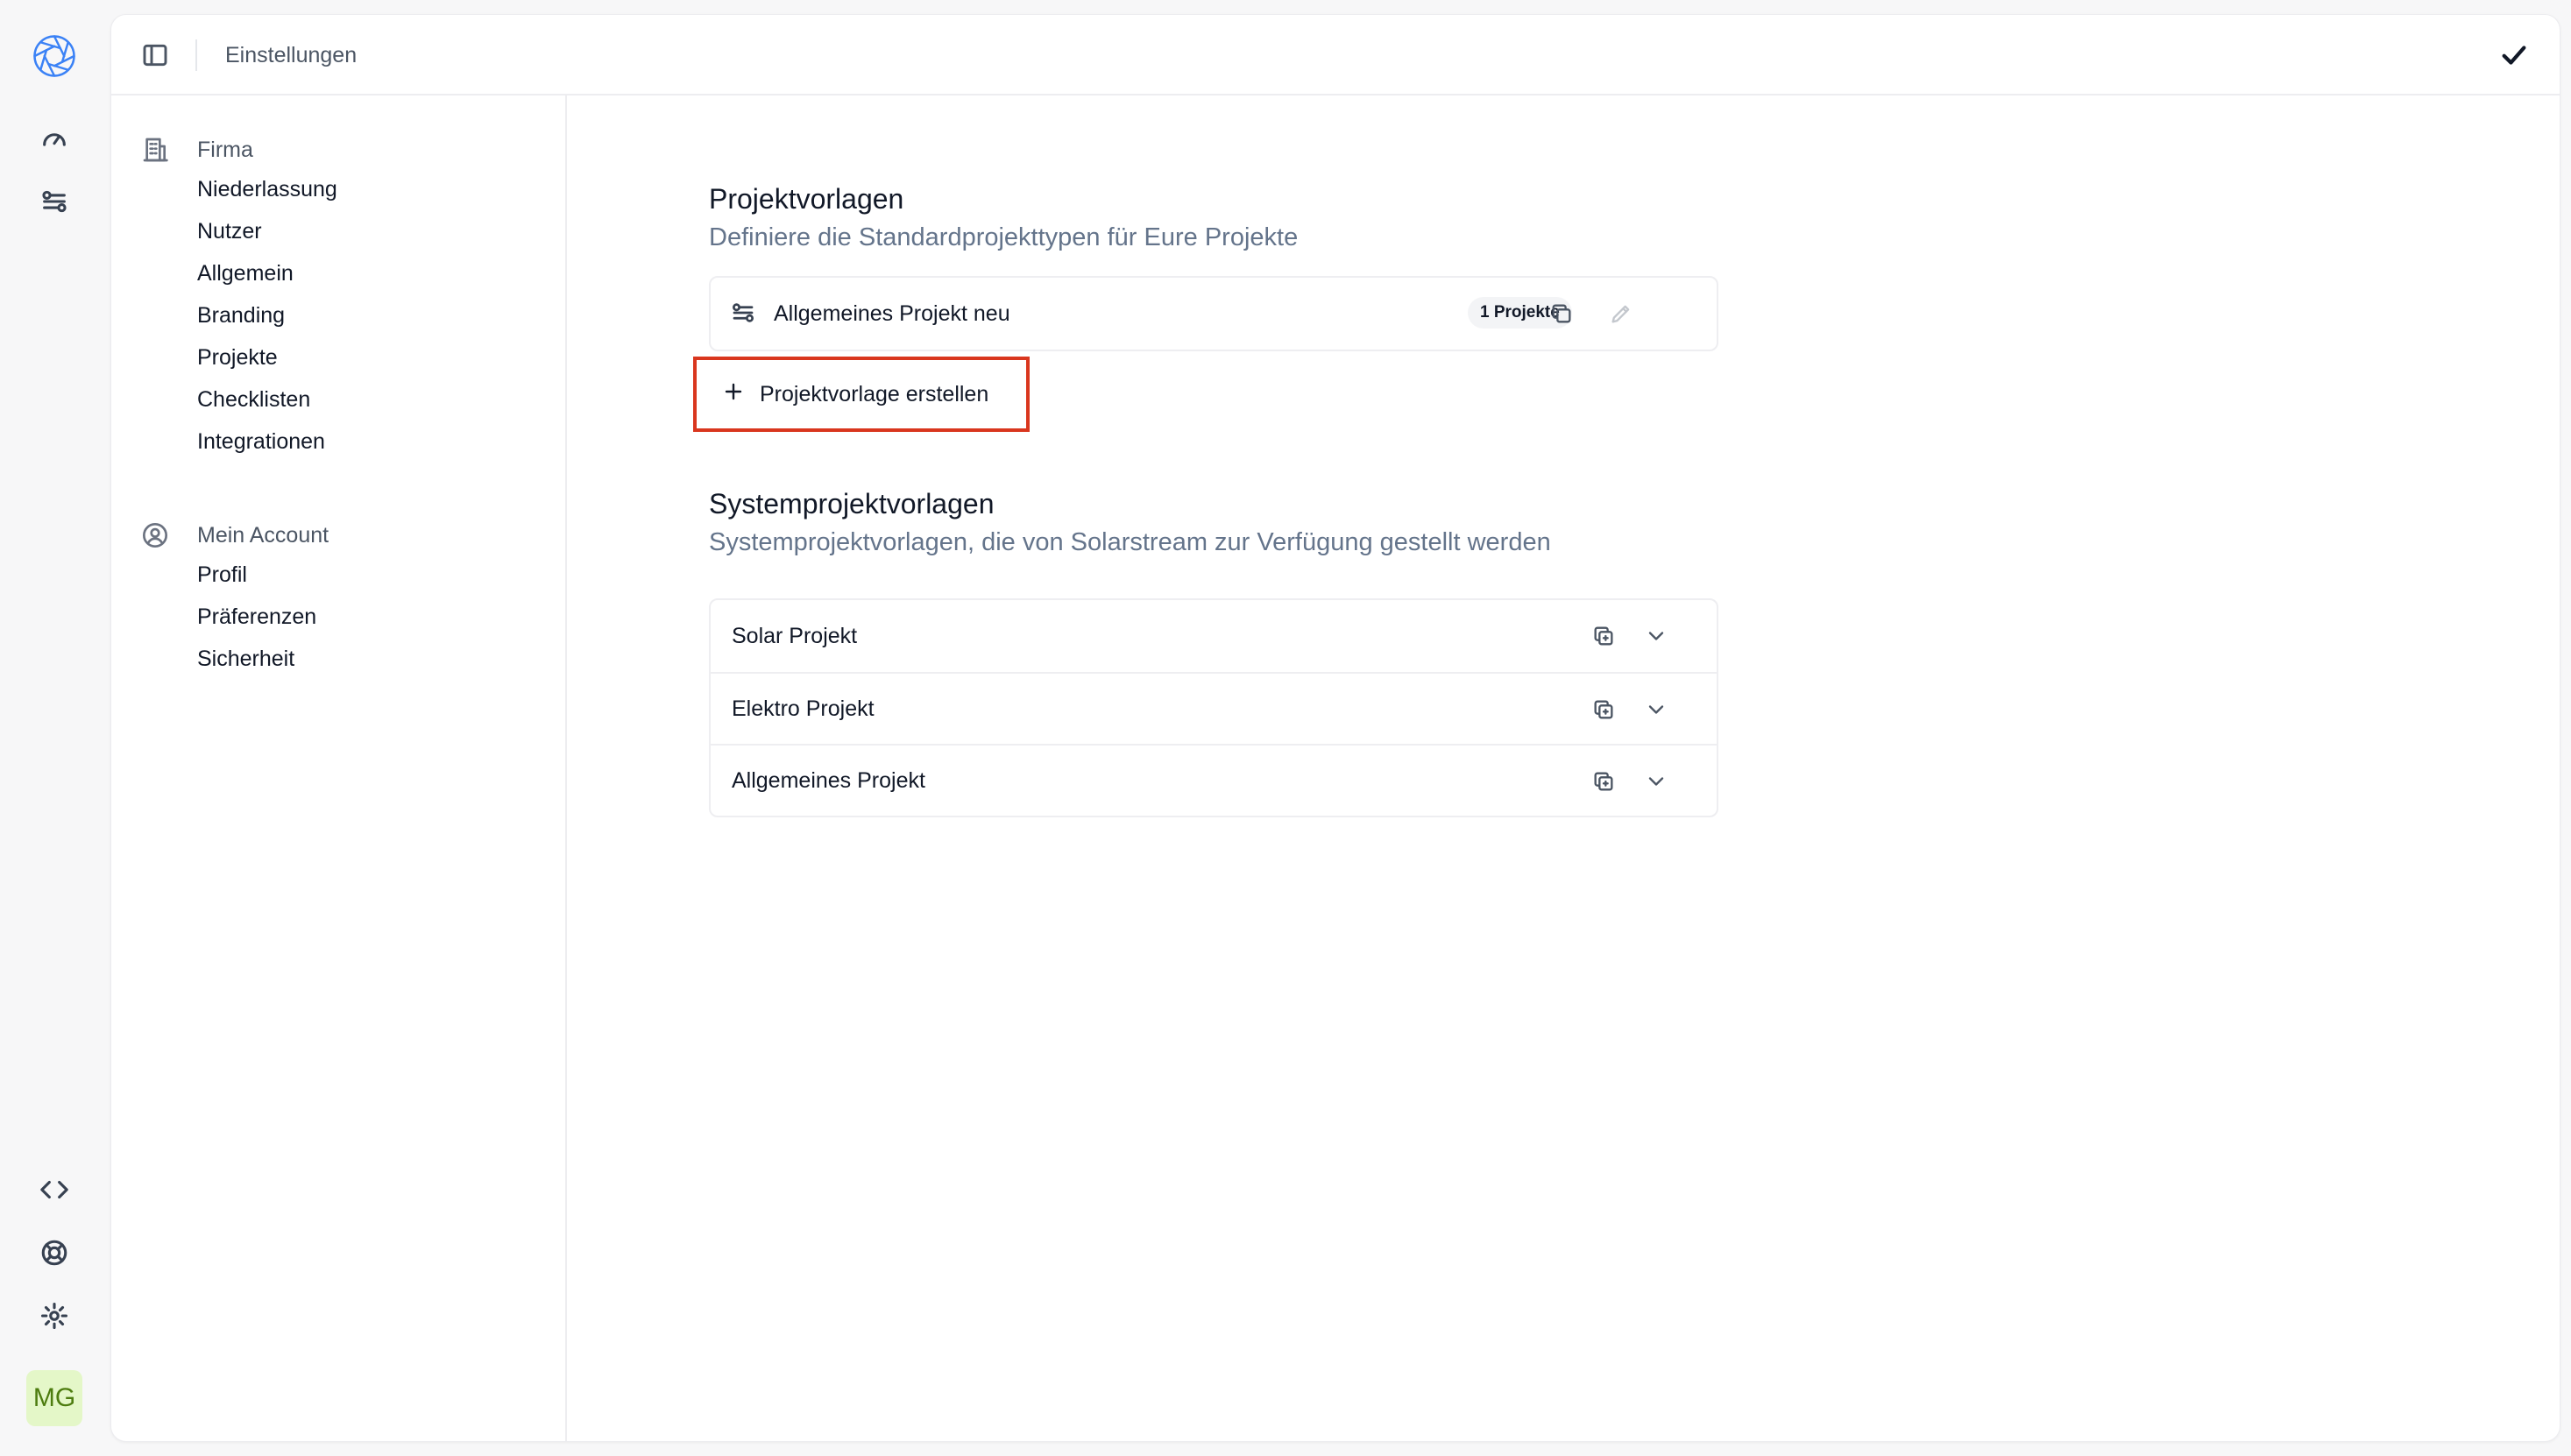 Image resolution: width=2571 pixels, height=1456 pixels. What do you see at coordinates (155, 55) in the screenshot?
I see `sidebar-toggle-icon` at bounding box center [155, 55].